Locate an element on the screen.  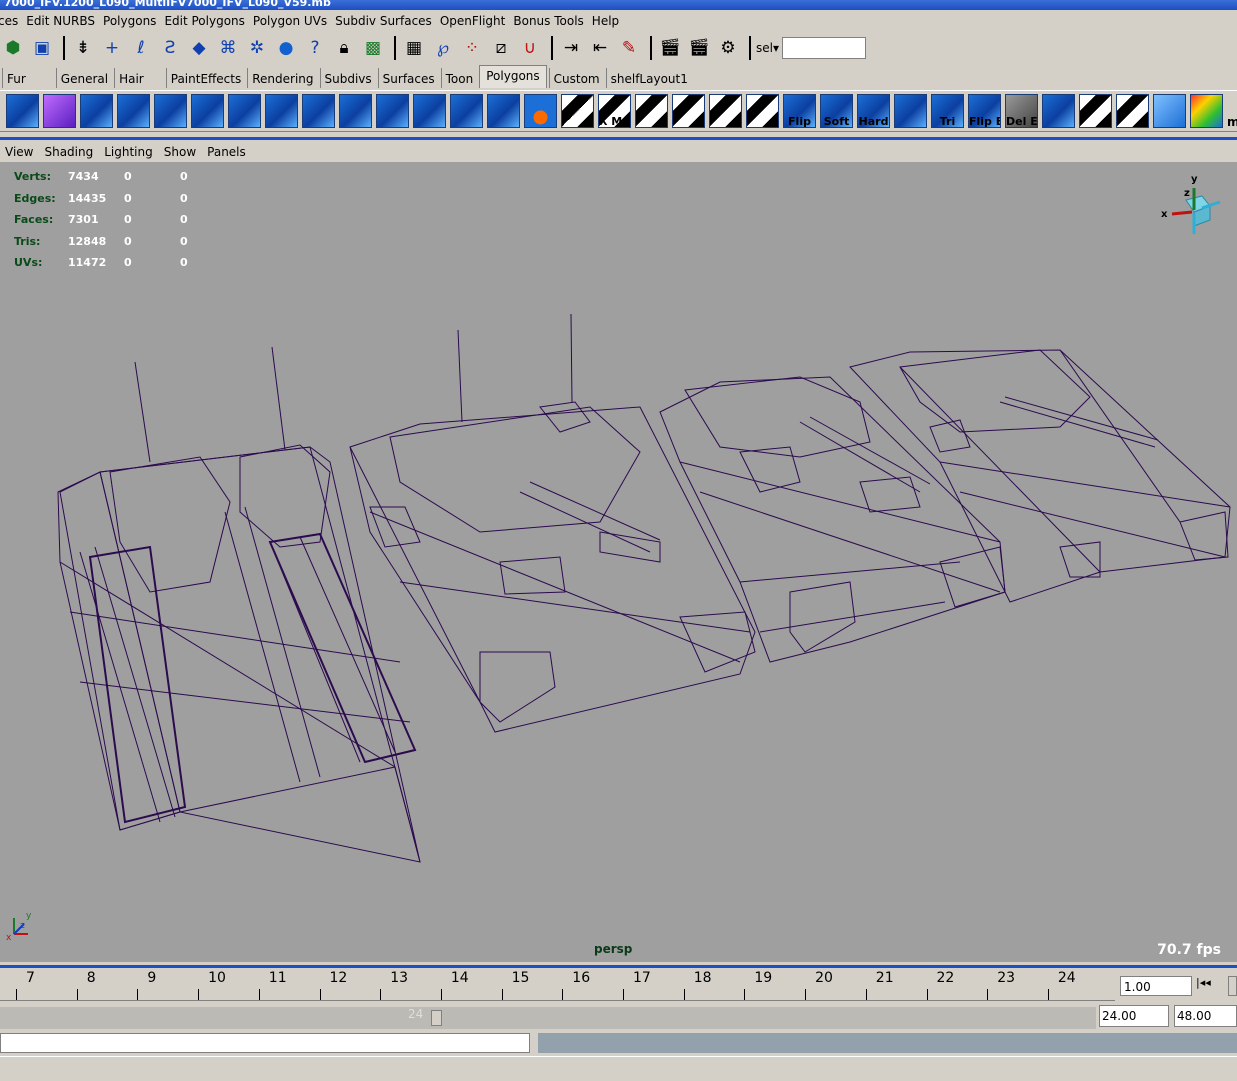
menu-item-bonus-tools: Bonus Tools is located at coordinates (552, 21).